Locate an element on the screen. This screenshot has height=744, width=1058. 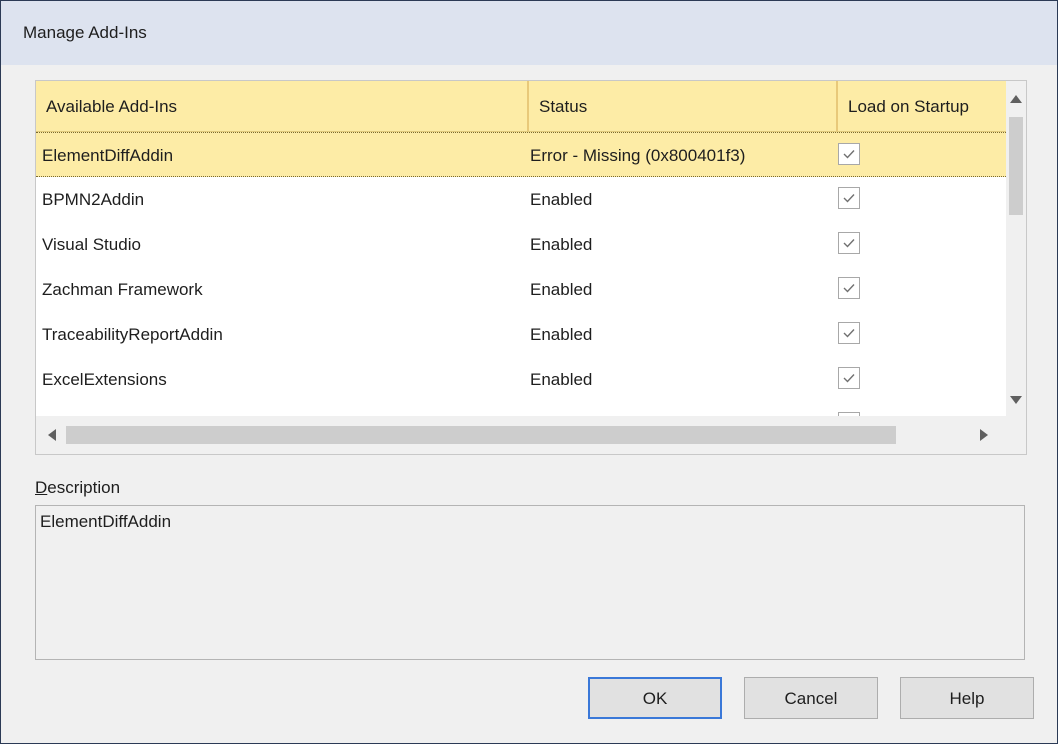
help-button: Help is located at coordinates (967, 698).